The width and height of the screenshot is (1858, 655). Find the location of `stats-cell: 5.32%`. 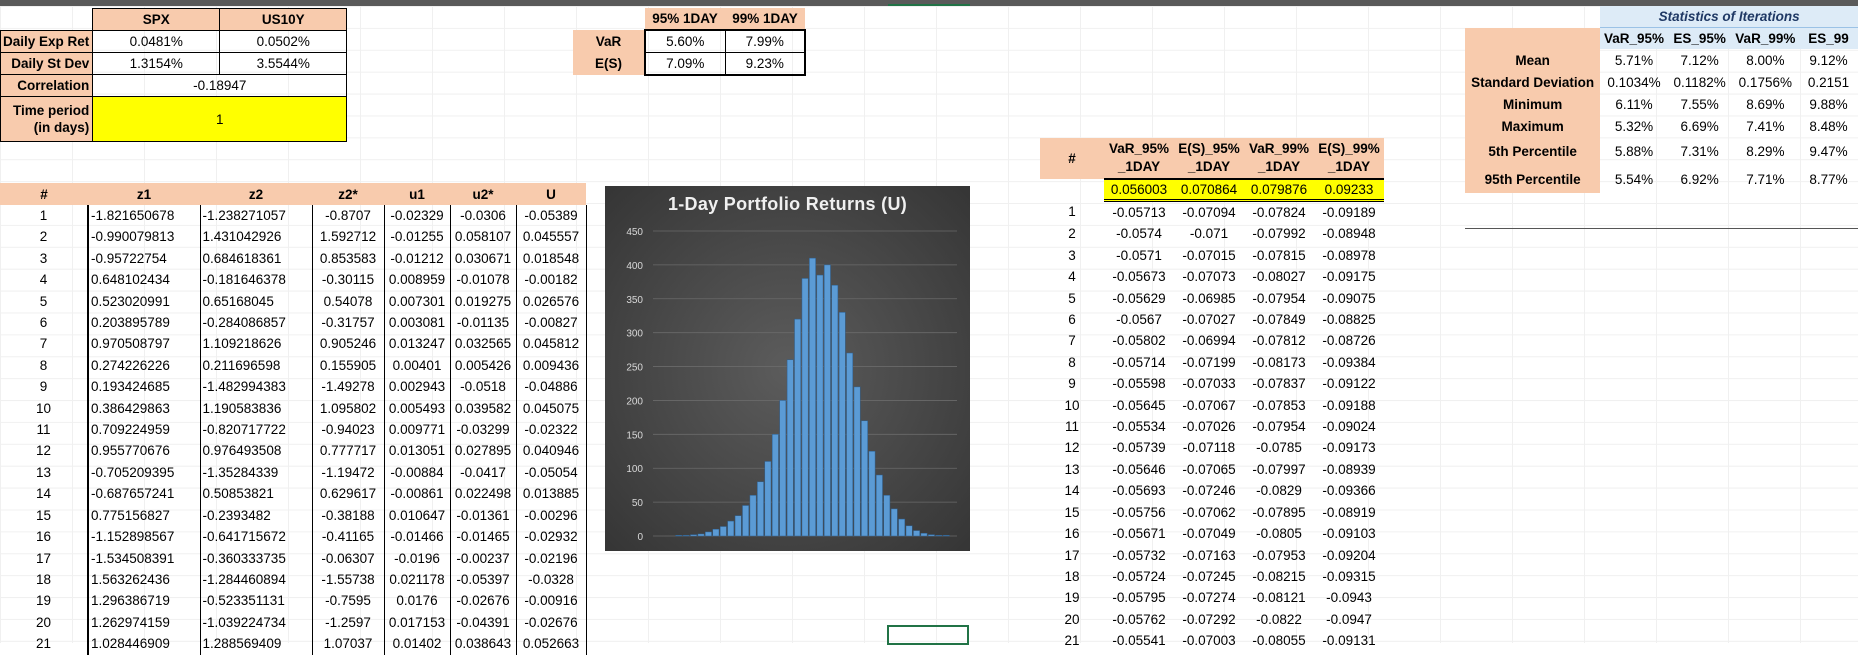

stats-cell: 5.32% is located at coordinates (1633, 126).